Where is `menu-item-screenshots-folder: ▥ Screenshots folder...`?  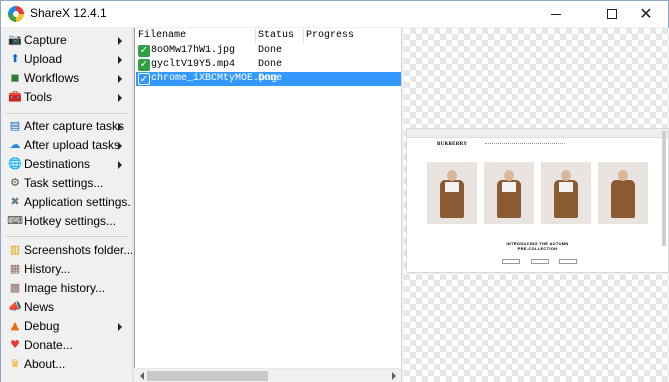
menu-item-screenshots-folder: ▥ Screenshots folder... is located at coordinates (67, 250).